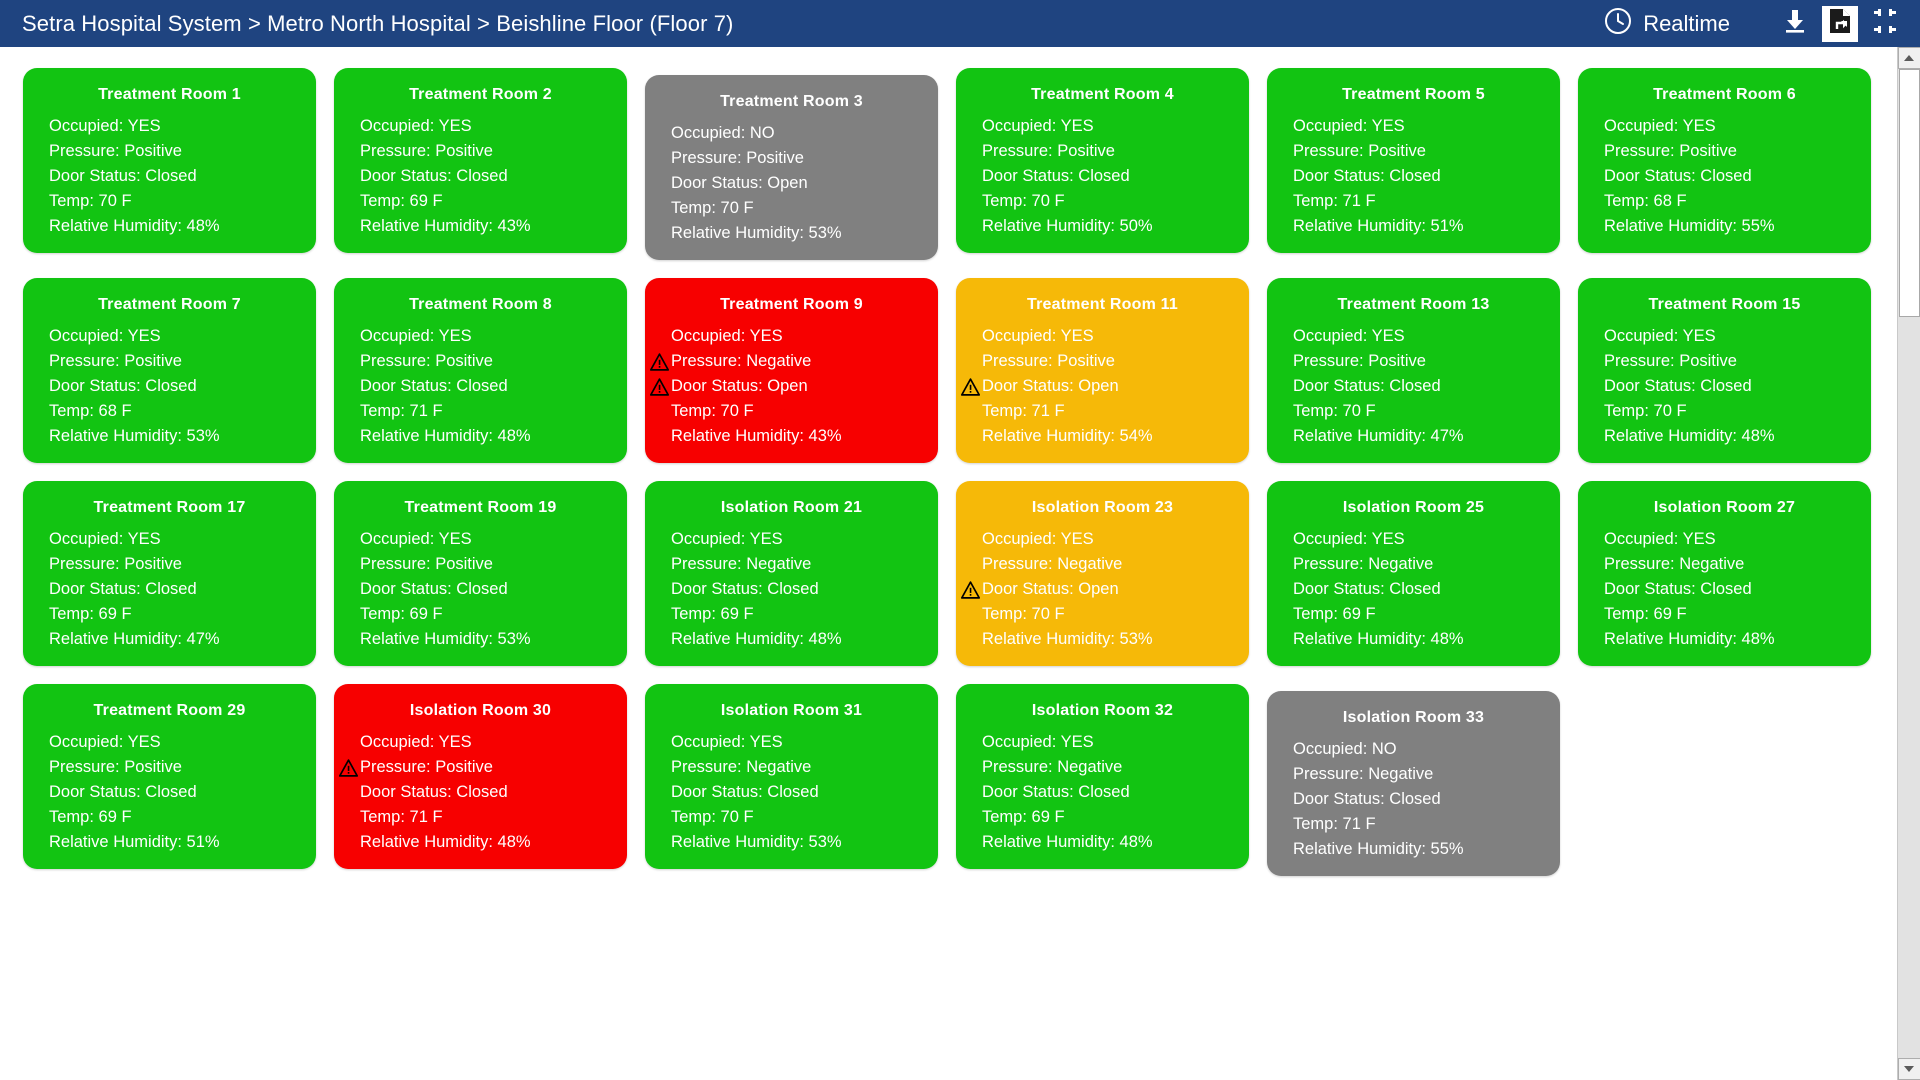  I want to click on room-card-title: Treatment Room 29, so click(169, 710).